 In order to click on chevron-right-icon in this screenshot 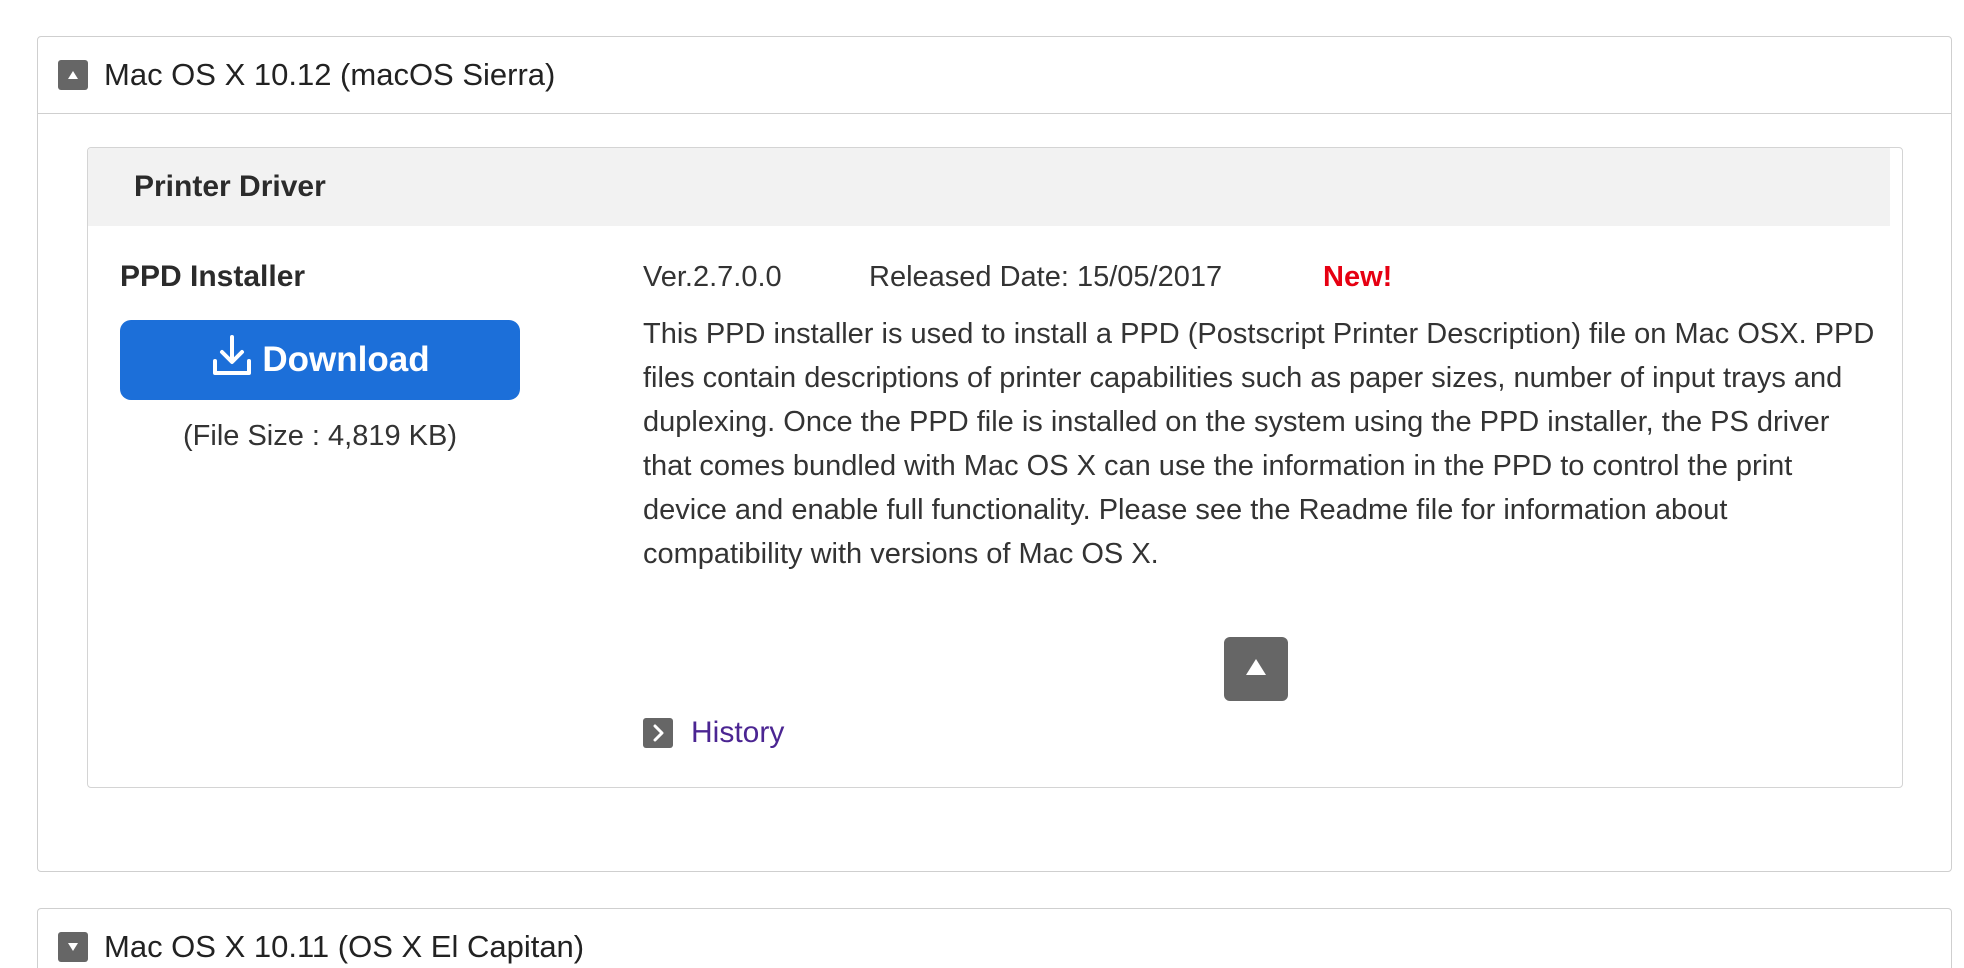, I will do `click(658, 733)`.